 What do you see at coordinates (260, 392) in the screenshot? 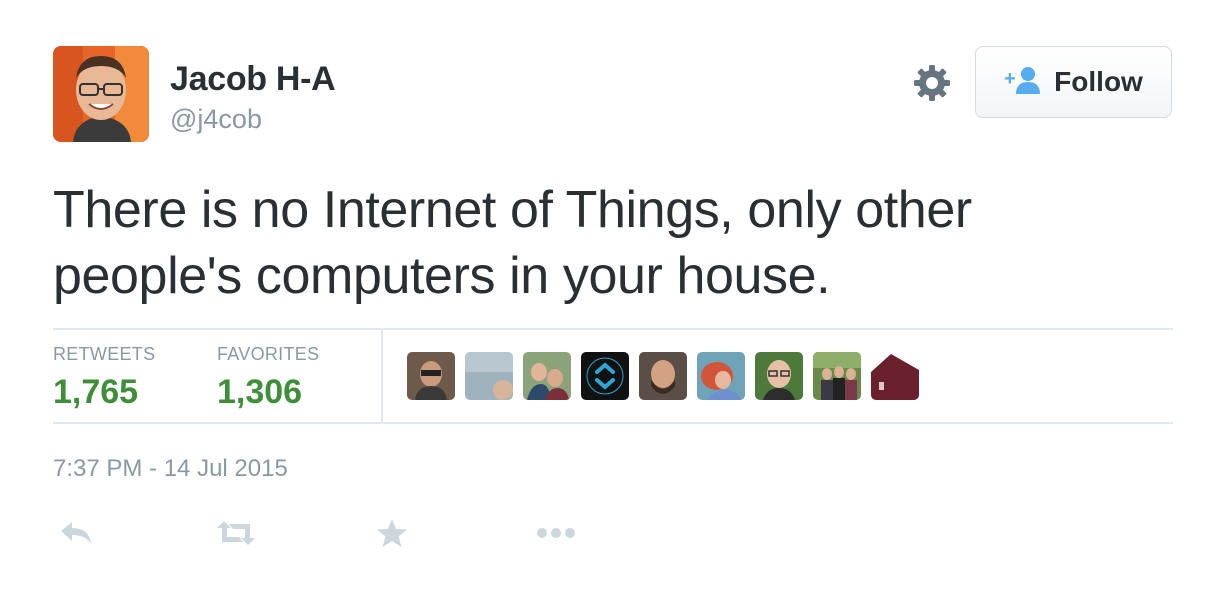
I see `favorites-count: 1,306` at bounding box center [260, 392].